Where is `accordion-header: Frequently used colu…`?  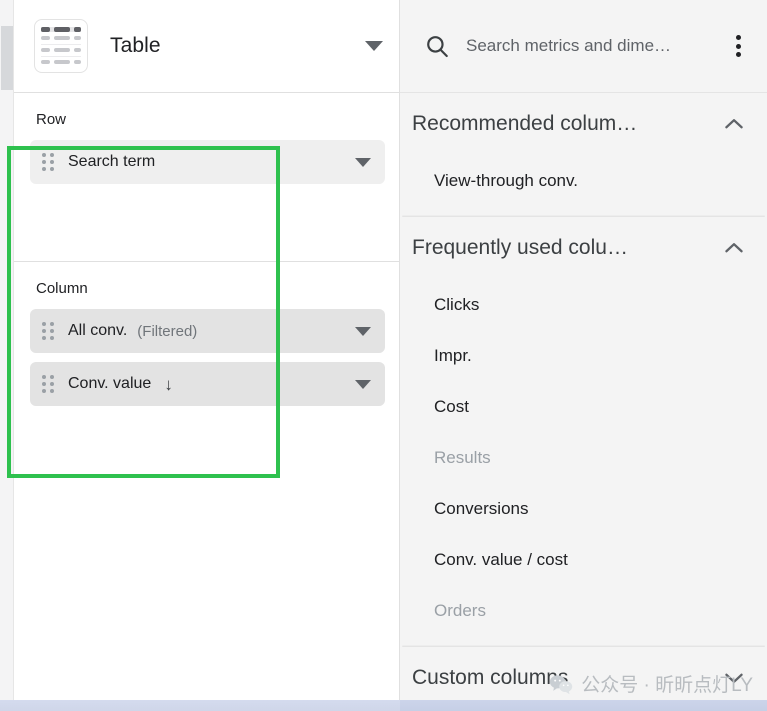
accordion-header: Frequently used colu… is located at coordinates (583, 248).